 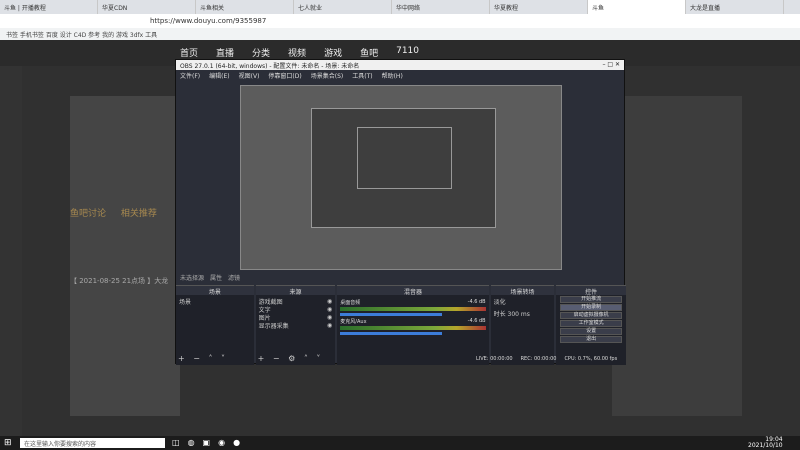 What do you see at coordinates (591, 291) in the screenshot?
I see `dock-header: 控件` at bounding box center [591, 291].